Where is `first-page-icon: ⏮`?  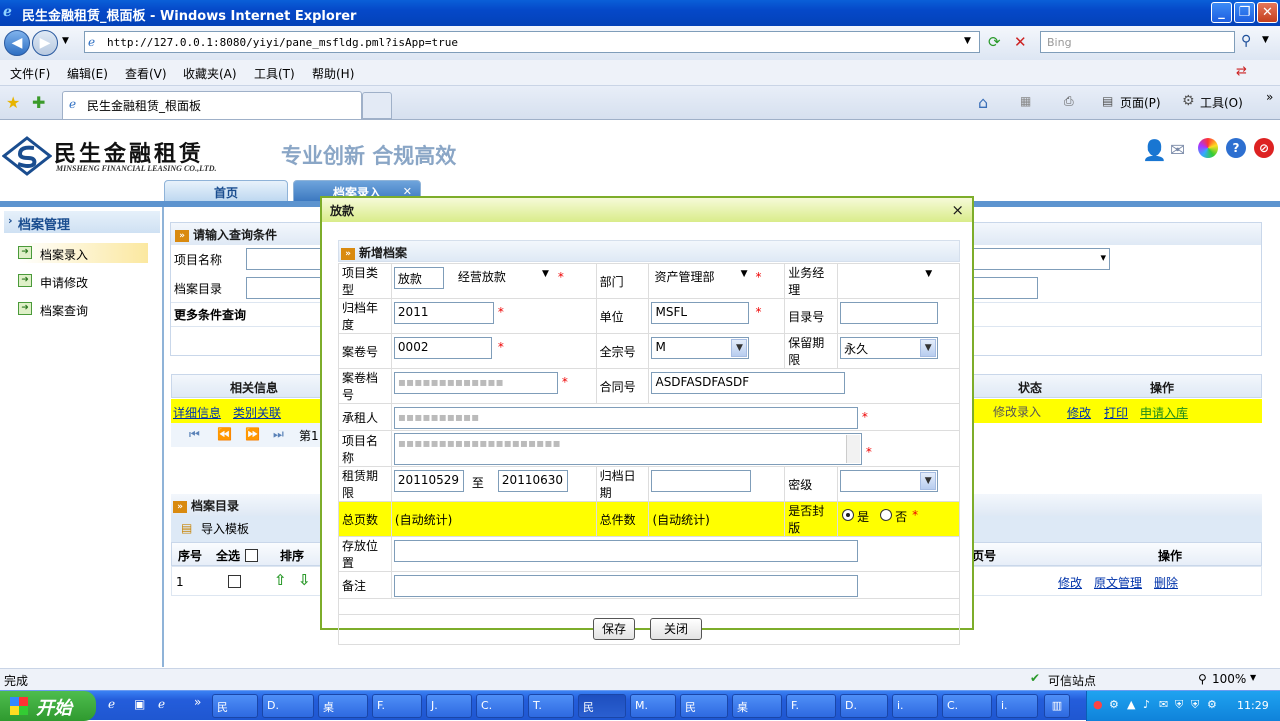 first-page-icon: ⏮ is located at coordinates (194, 434).